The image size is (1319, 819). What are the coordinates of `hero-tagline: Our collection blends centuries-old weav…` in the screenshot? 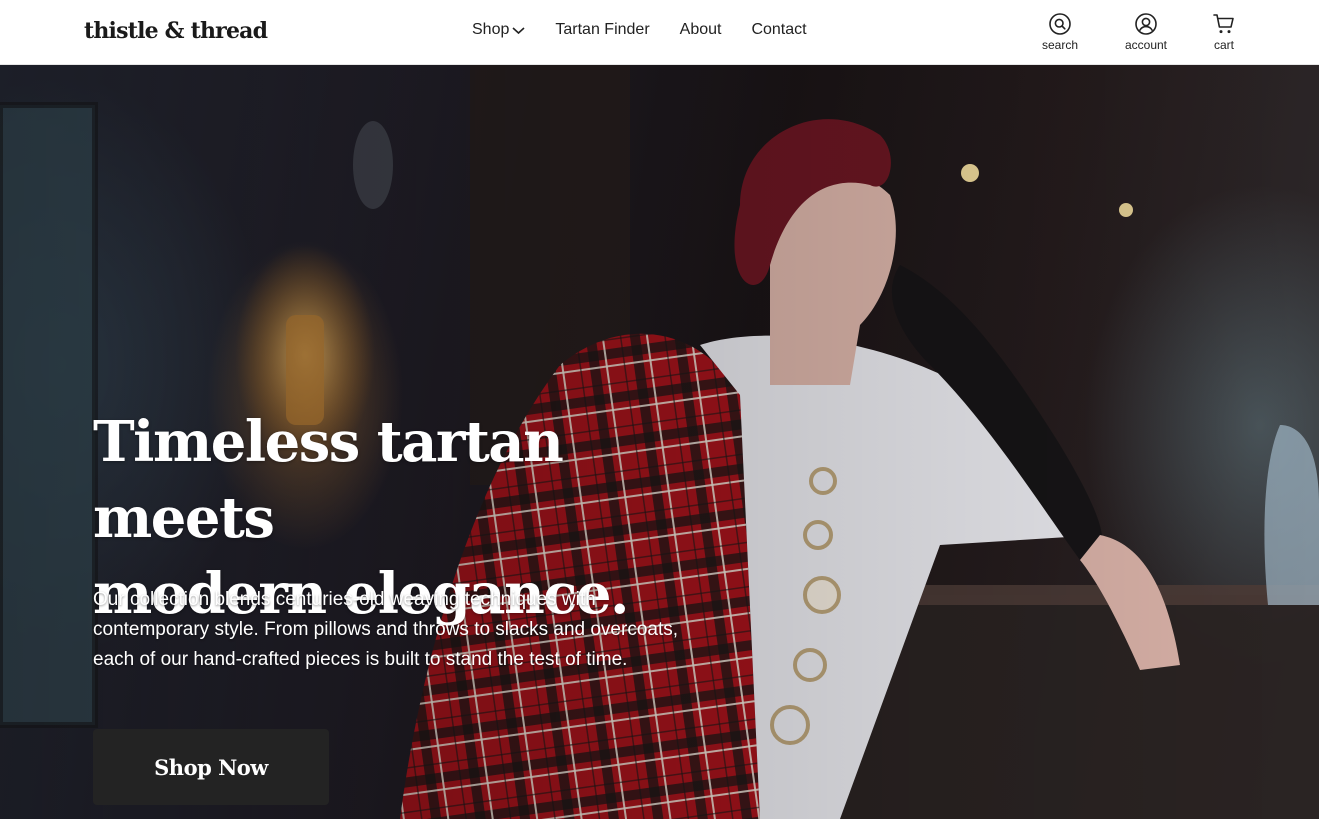 It's located at (386, 629).